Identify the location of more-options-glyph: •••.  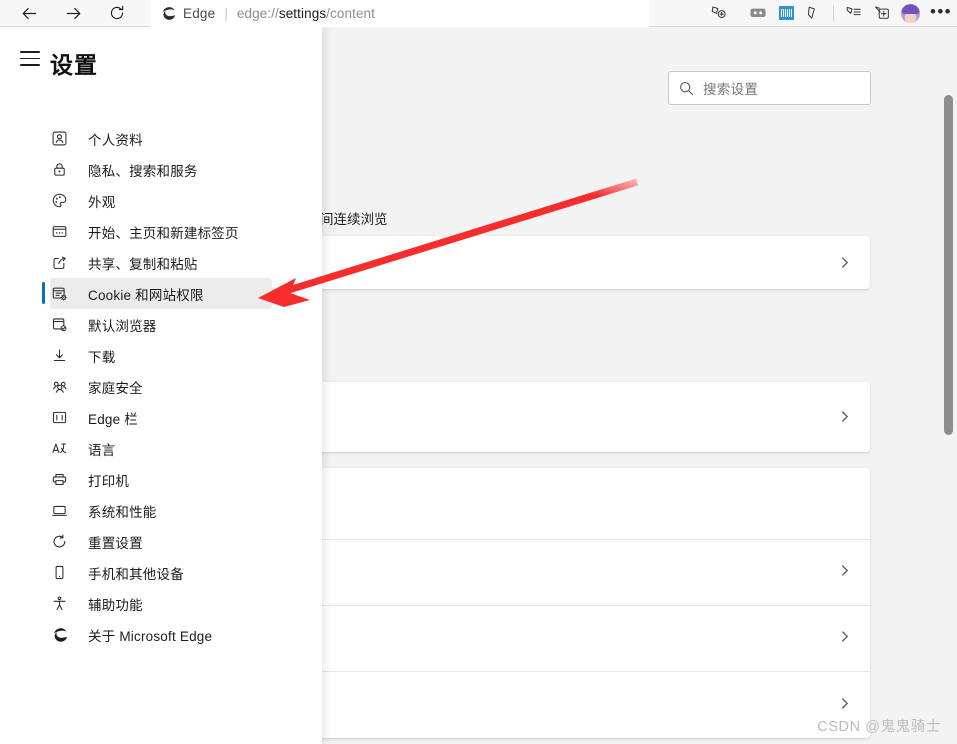
(941, 11).